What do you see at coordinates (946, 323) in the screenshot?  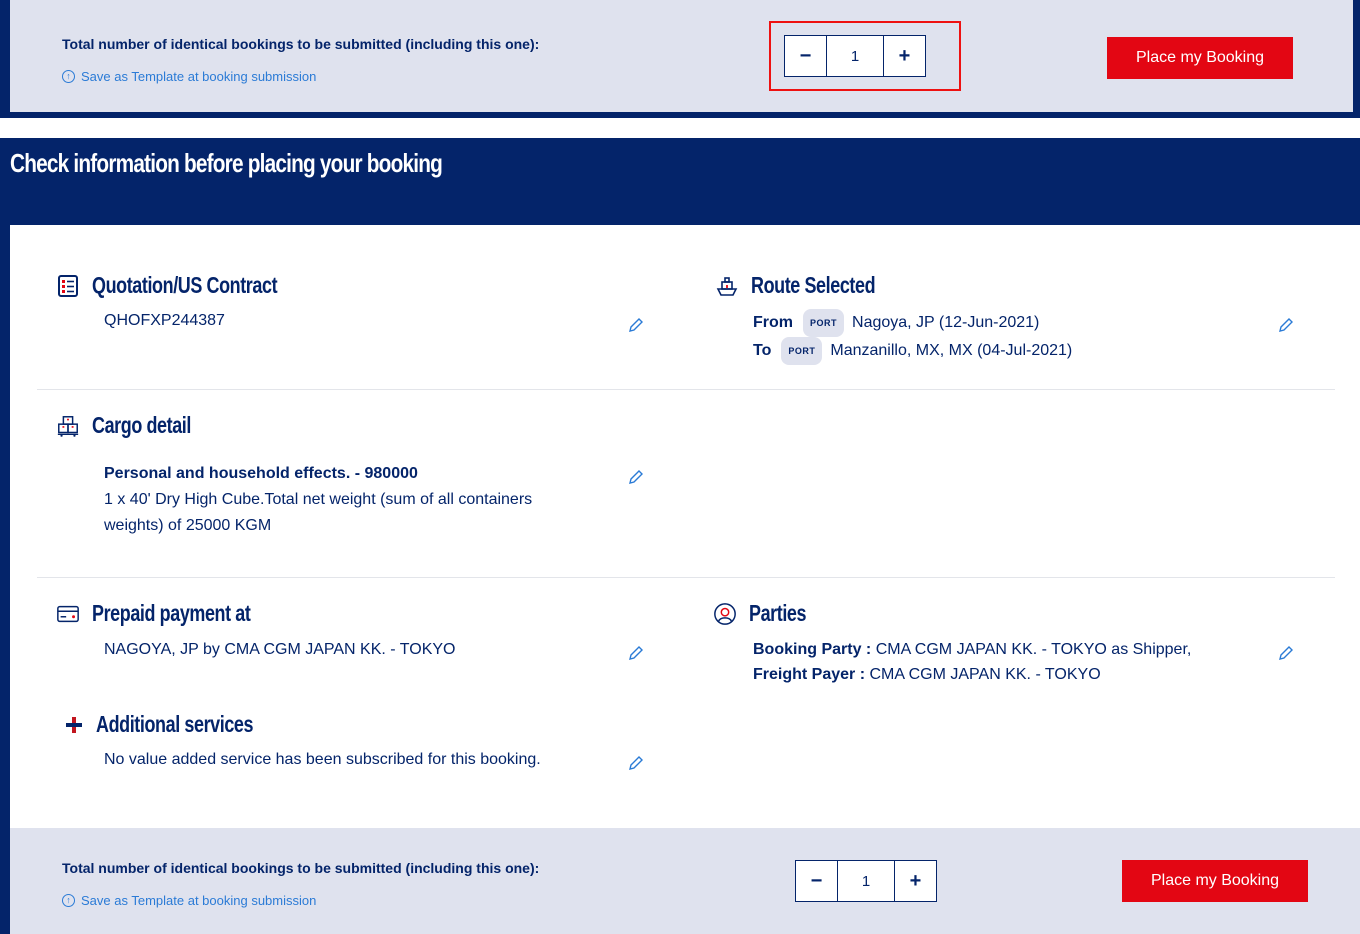 I see `route-from-value: Nagoya, JP (12-Jun-2021)` at bounding box center [946, 323].